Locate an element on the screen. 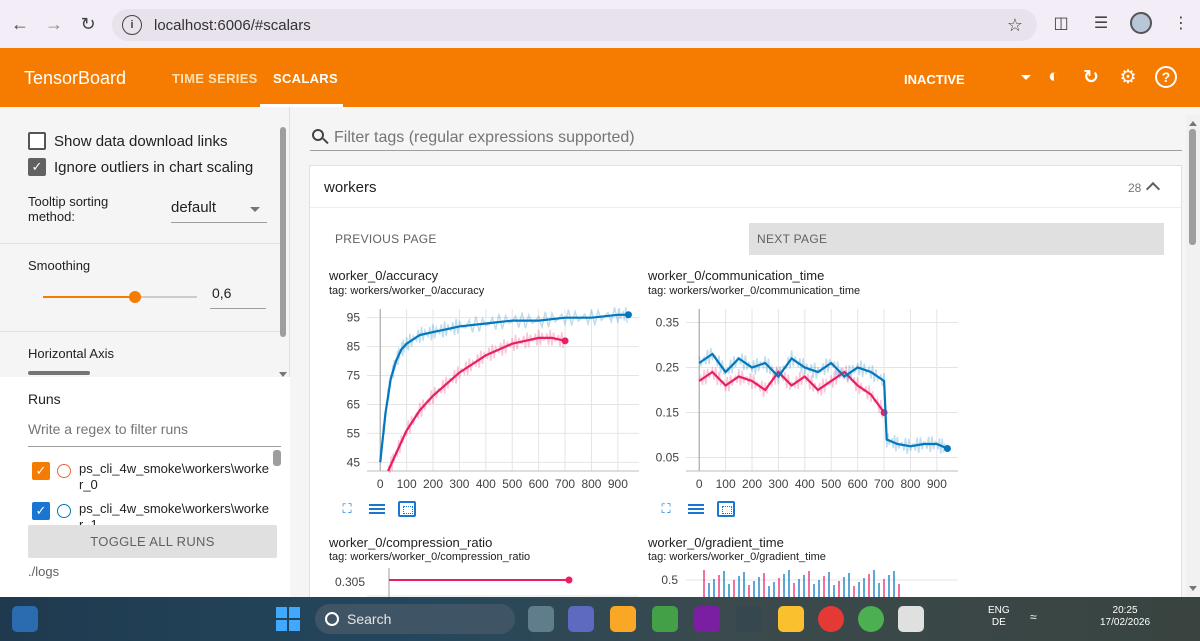 This screenshot has width=1200, height=641. x-tick-label: 500 is located at coordinates (831, 484).